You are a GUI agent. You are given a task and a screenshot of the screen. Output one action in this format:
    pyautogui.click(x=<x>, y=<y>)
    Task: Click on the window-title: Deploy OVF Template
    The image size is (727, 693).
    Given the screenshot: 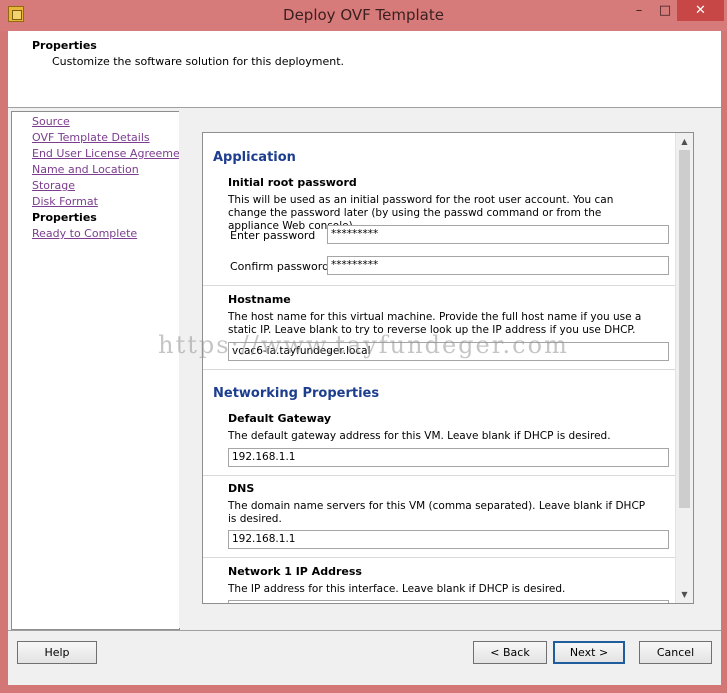 What is the action you would take?
    pyautogui.click(x=363, y=15)
    